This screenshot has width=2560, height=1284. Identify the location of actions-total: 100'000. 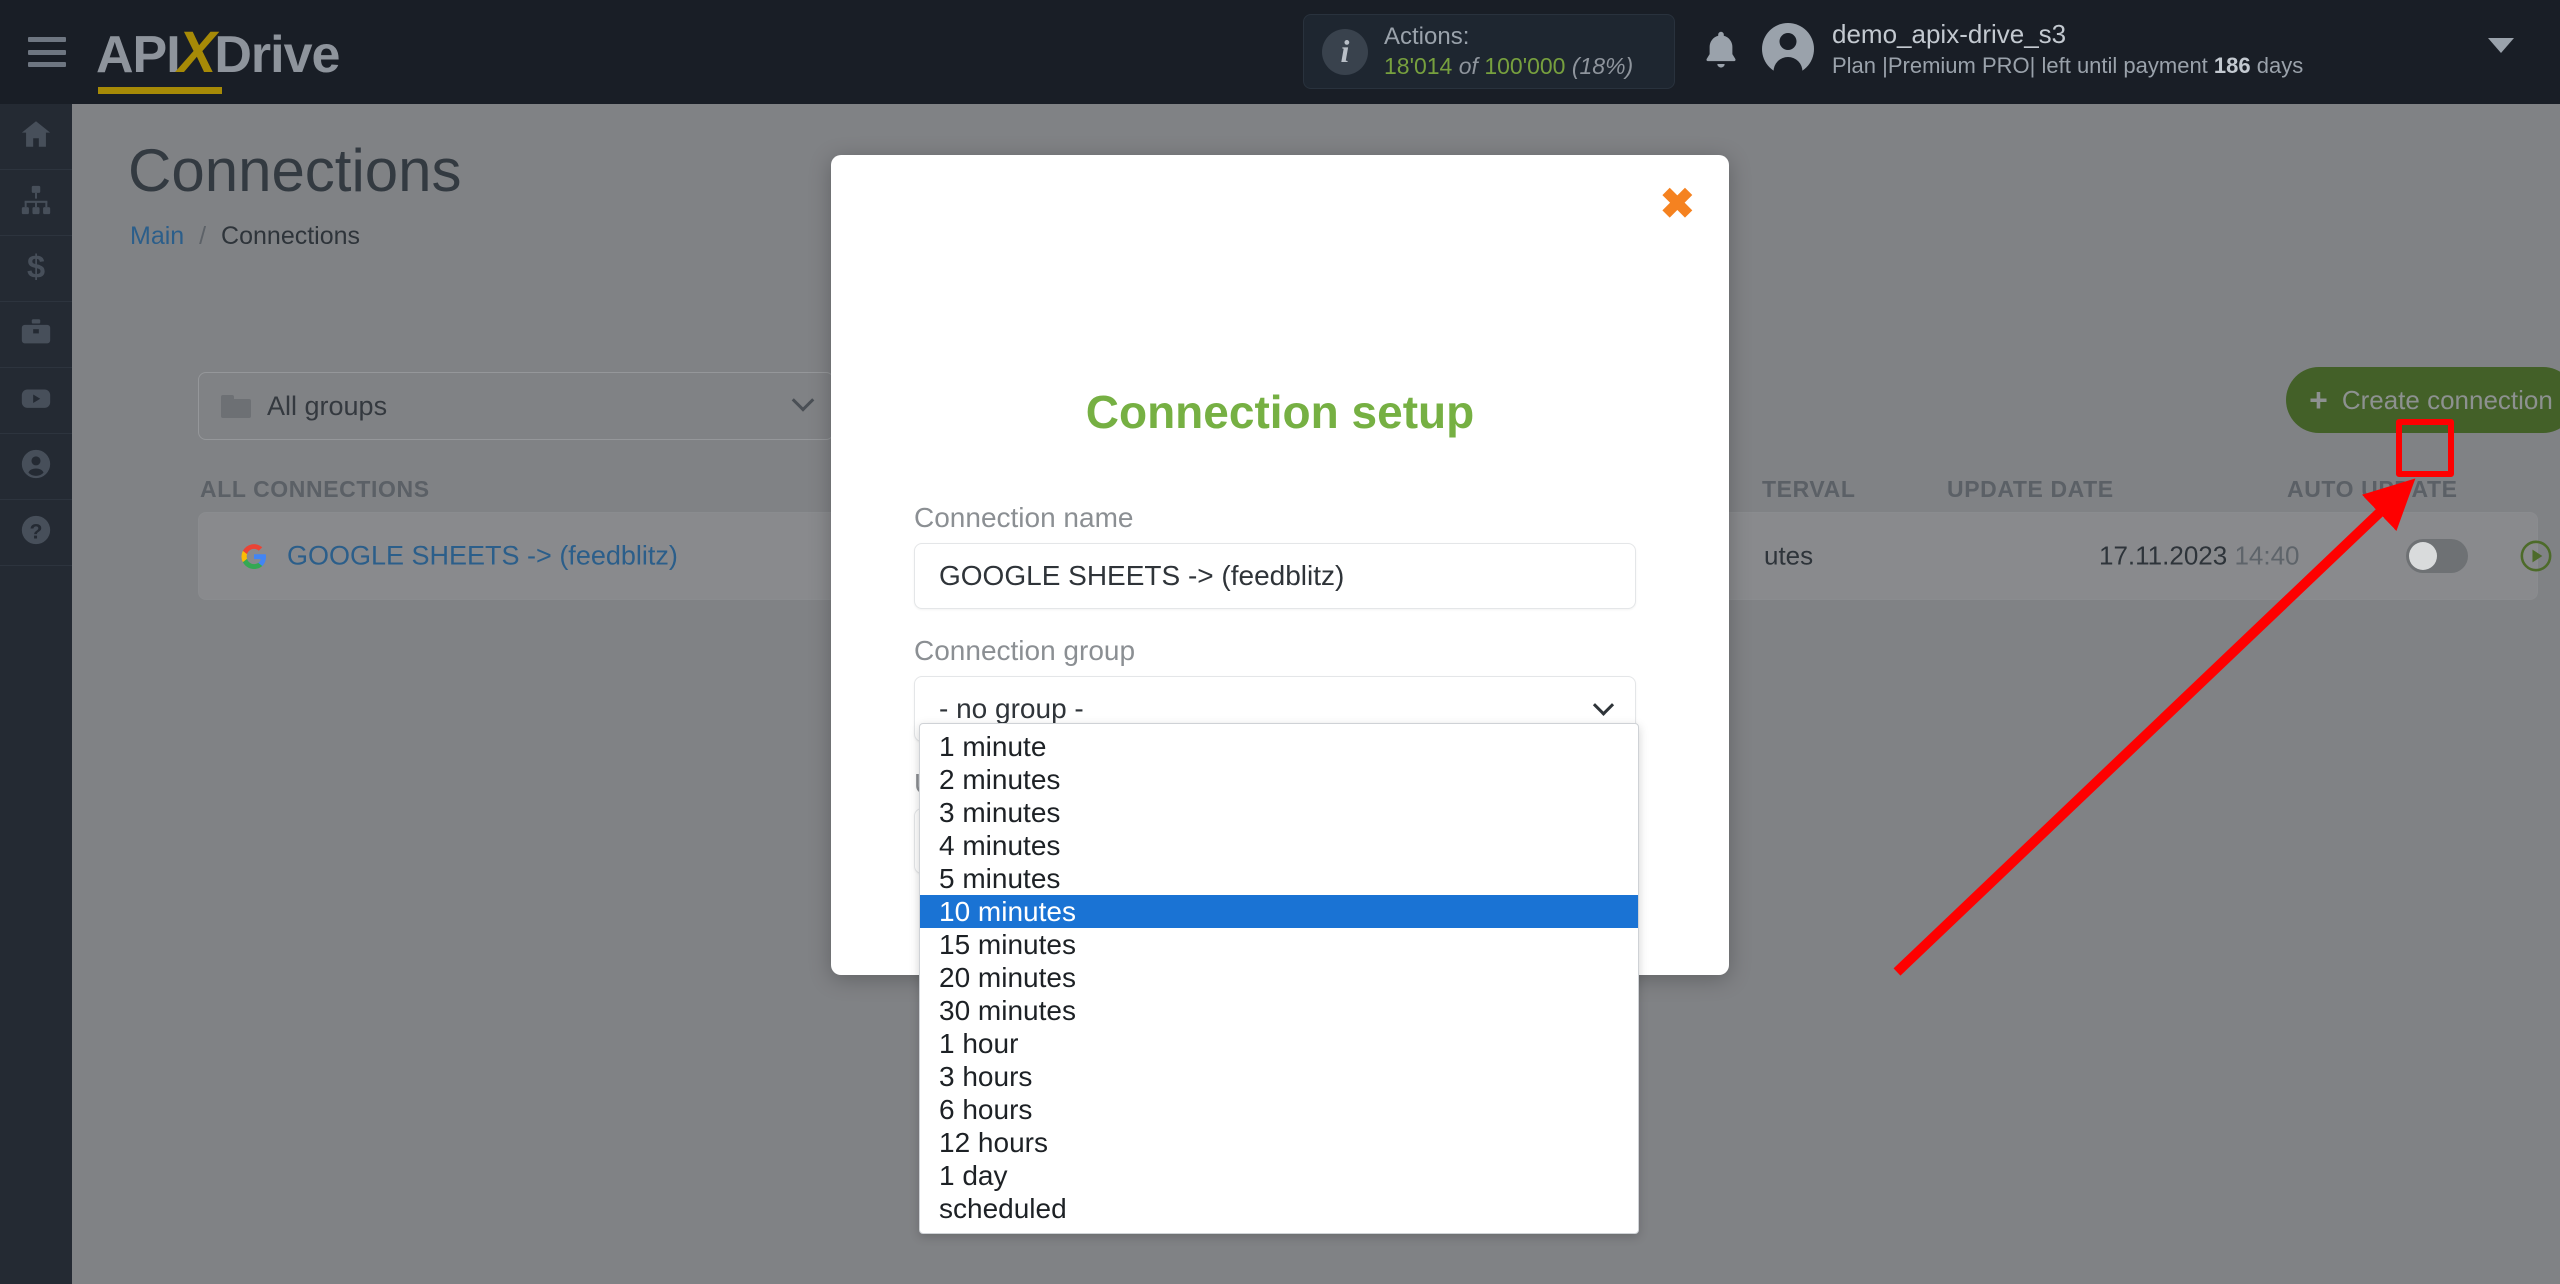
(1525, 66).